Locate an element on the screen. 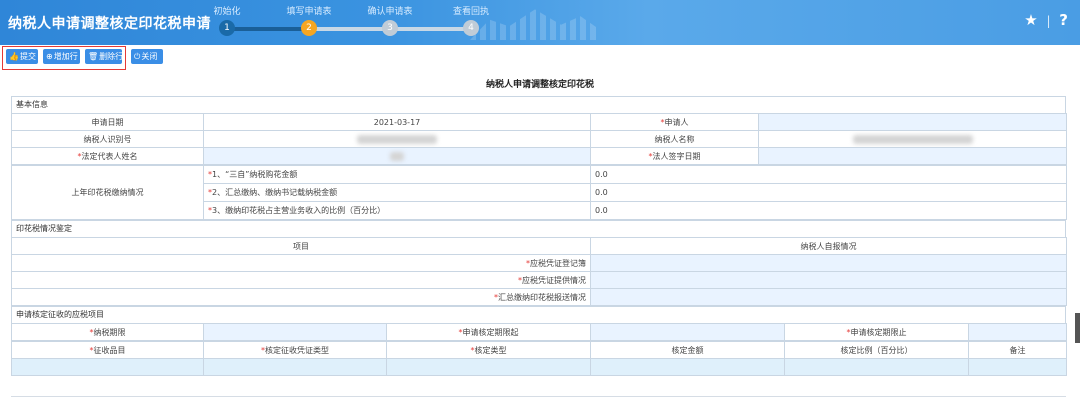 This screenshot has width=1080, height=413. voucher-provide-label: 应税凭证提供情况 is located at coordinates (554, 280).